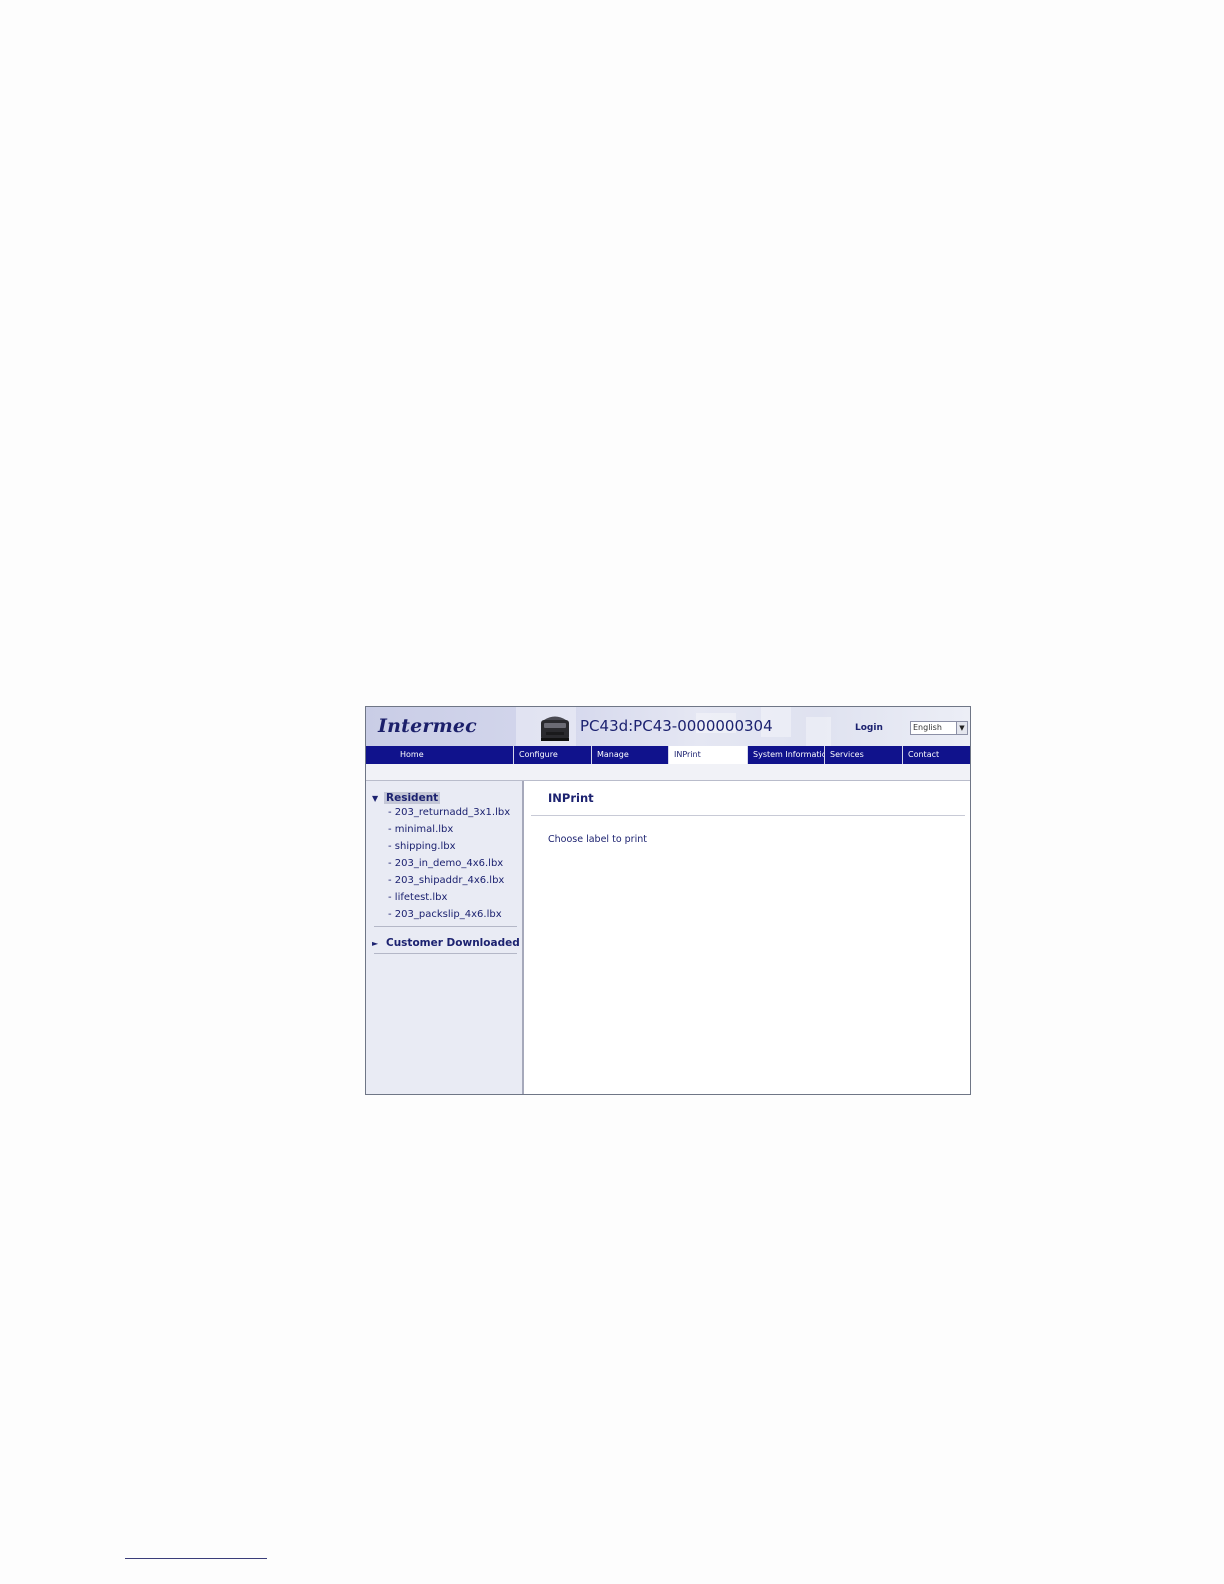 This screenshot has width=1224, height=1584. Describe the element at coordinates (445, 914) in the screenshot. I see `label-file-item: - 203_packslip_4x6.lbx` at that location.